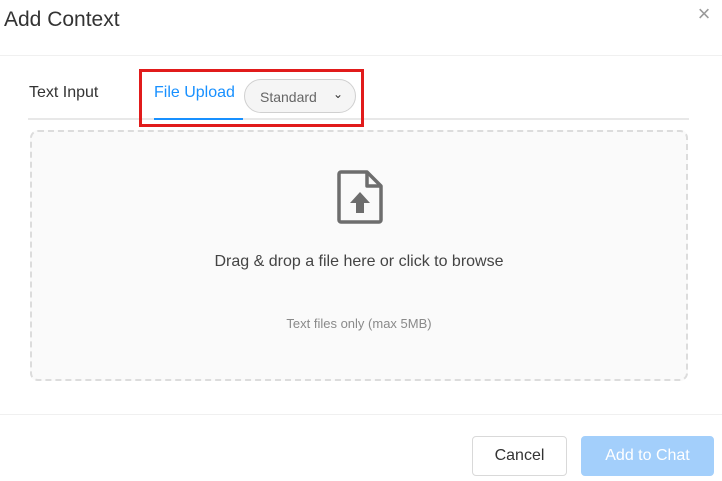 This screenshot has height=481, width=722. Describe the element at coordinates (63, 93) in the screenshot. I see `tab-text-input: Text Input` at that location.